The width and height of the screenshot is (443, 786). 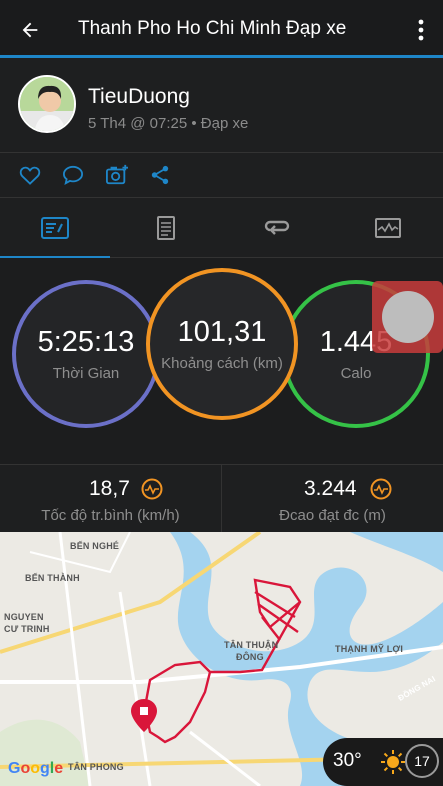 I want to click on touch-indicator, so click(x=407, y=317).